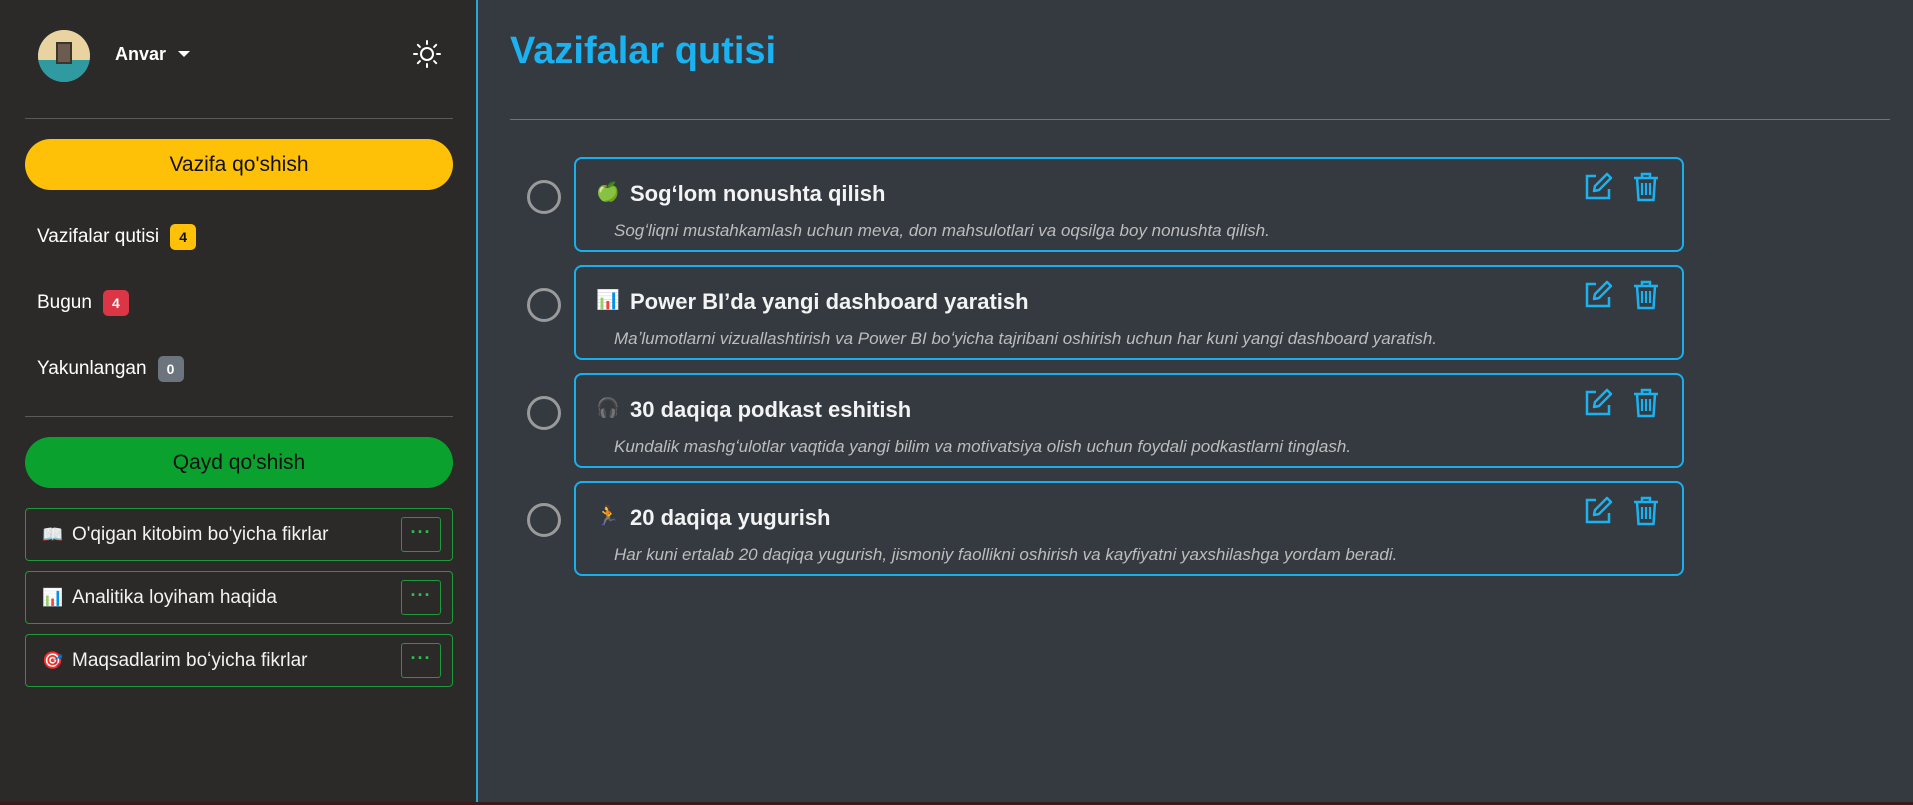 The width and height of the screenshot is (1913, 805). What do you see at coordinates (190, 660) in the screenshot?
I see `note-title: Maqsadlarim boʻyicha fikrlar` at bounding box center [190, 660].